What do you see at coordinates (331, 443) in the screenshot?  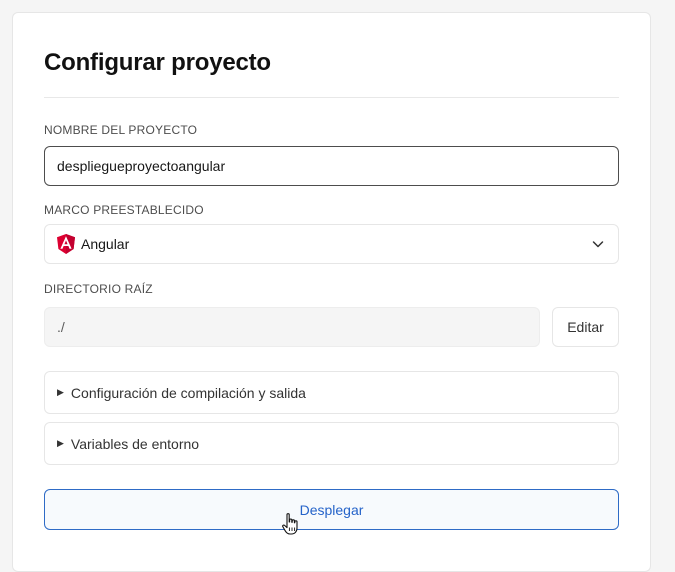 I see `environment-variables-toggle: ▶ Variables de entorno` at bounding box center [331, 443].